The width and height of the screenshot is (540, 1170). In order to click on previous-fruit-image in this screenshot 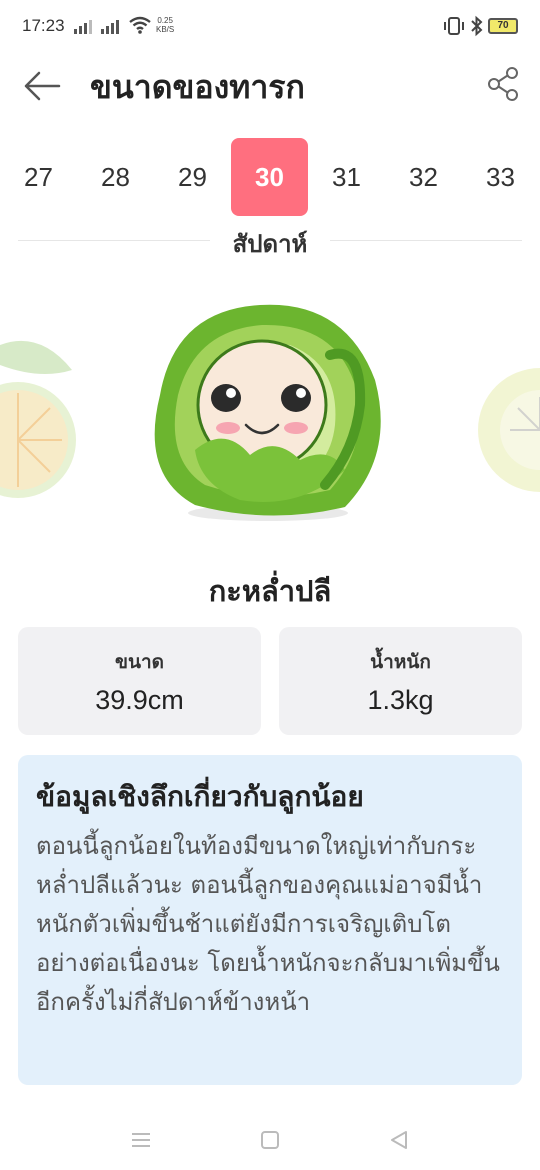, I will do `click(38, 419)`.